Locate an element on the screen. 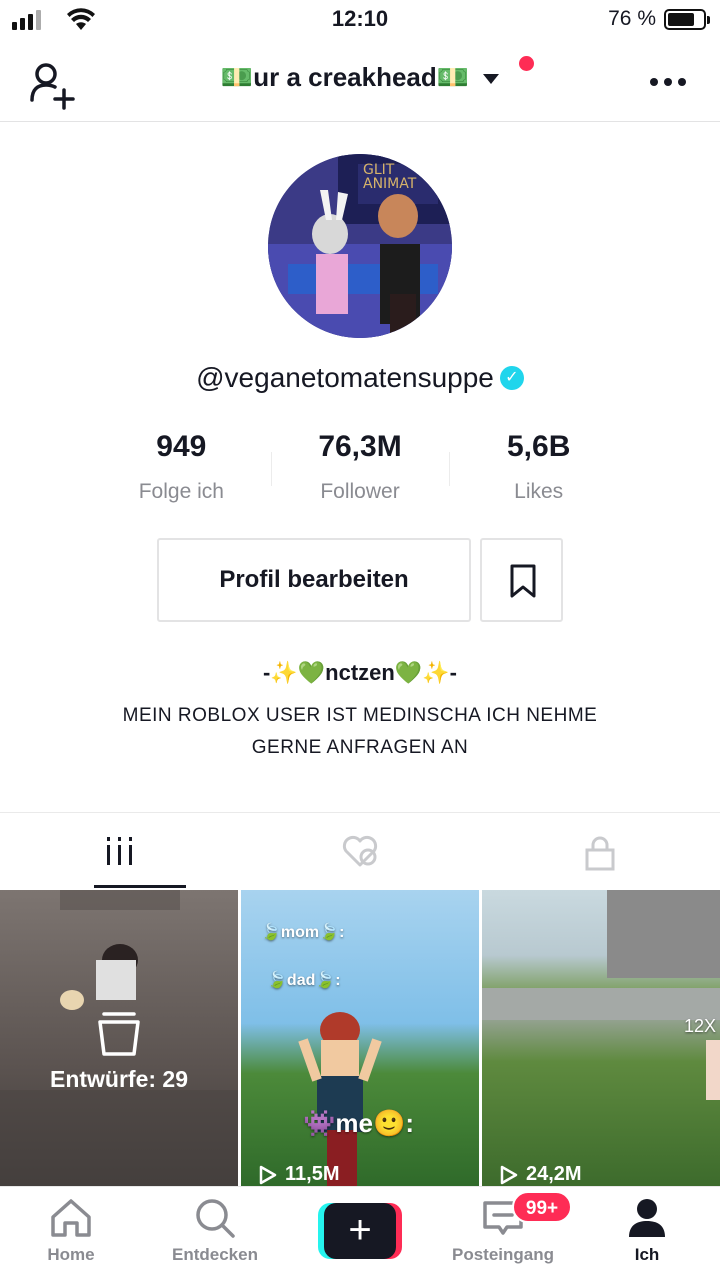  nav-label: Entdecken is located at coordinates (215, 1254).